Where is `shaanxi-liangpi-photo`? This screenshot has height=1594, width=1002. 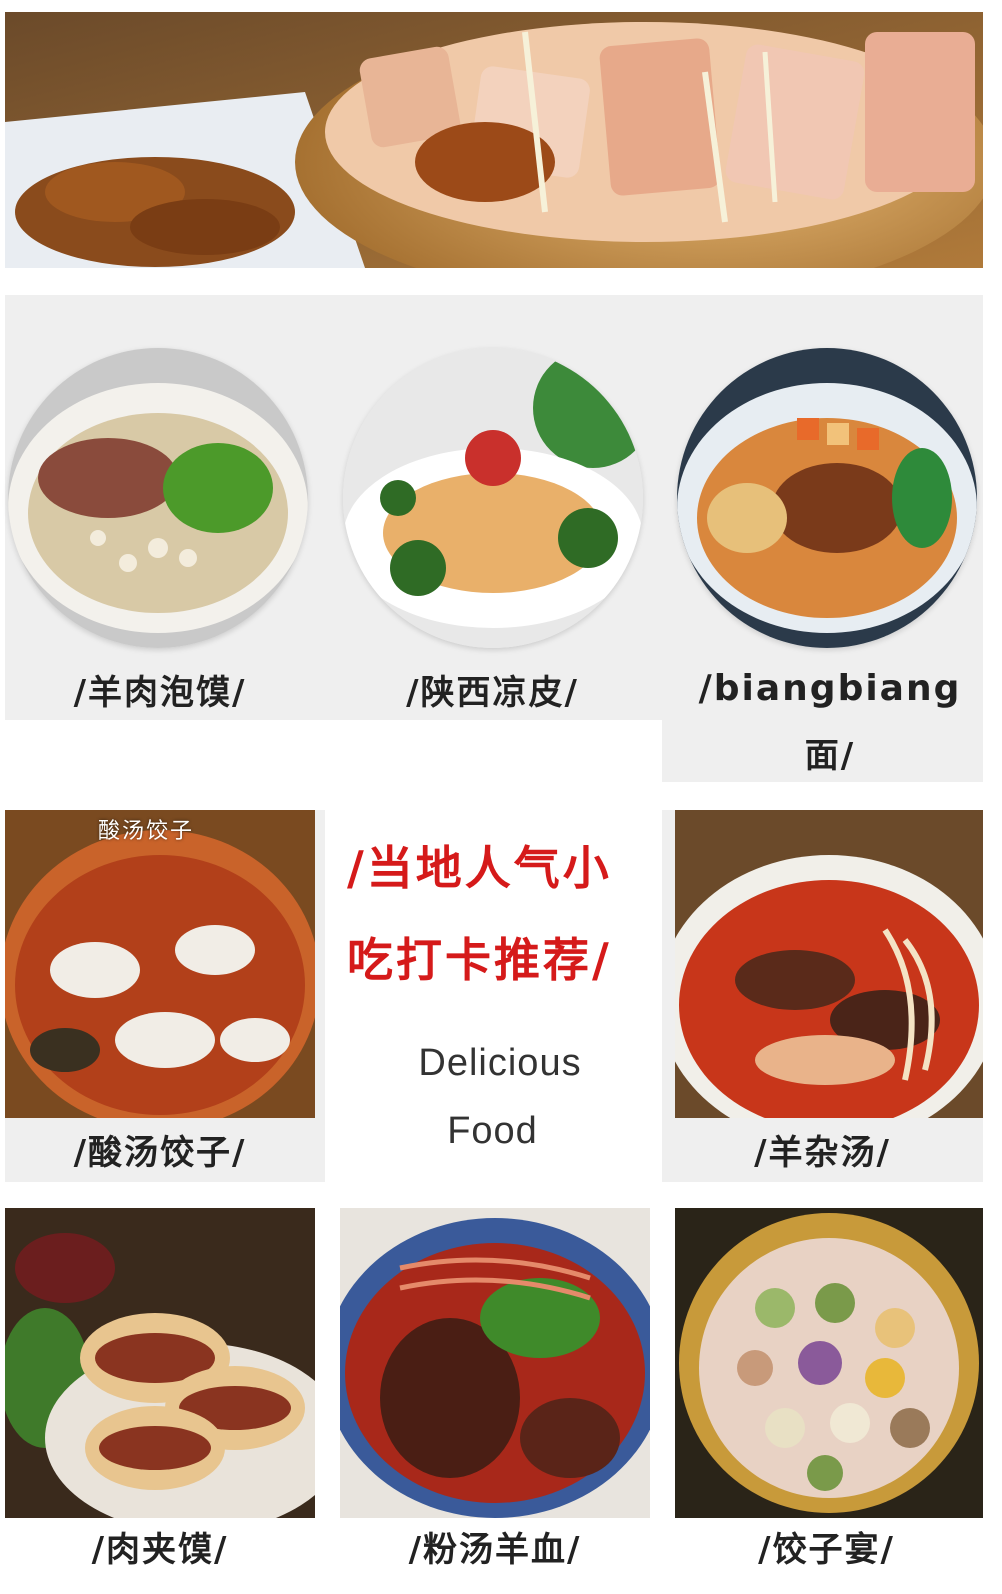 shaanxi-liangpi-photo is located at coordinates (493, 498).